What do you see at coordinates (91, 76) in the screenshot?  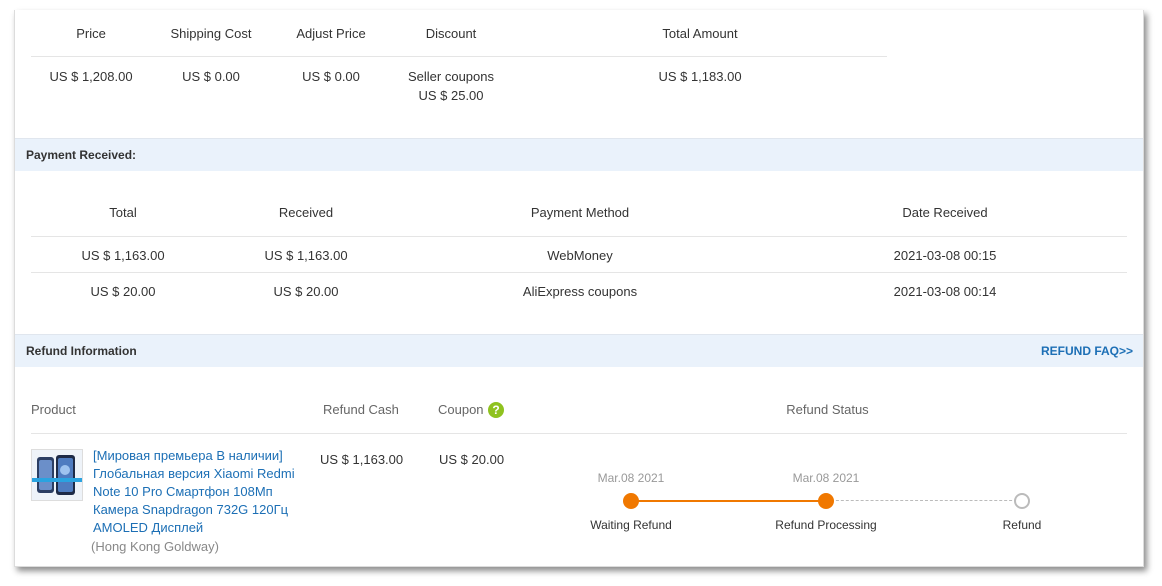 I see `price-value: US $ 1,208.00` at bounding box center [91, 76].